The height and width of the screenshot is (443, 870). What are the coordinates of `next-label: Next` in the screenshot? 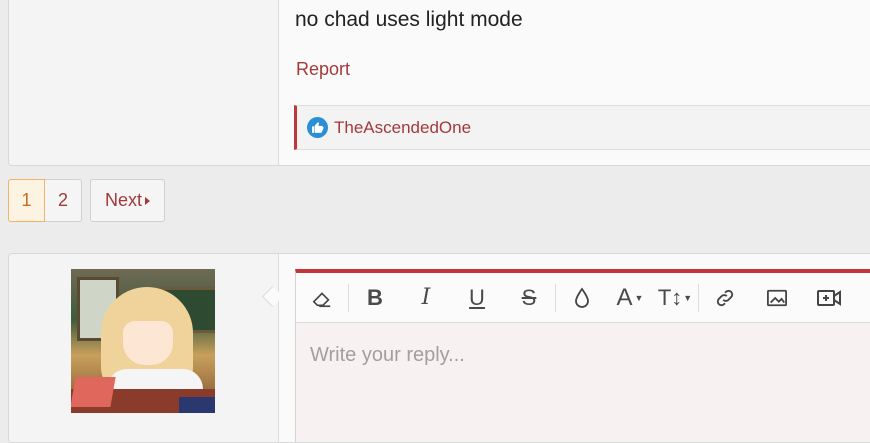 It's located at (123, 200).